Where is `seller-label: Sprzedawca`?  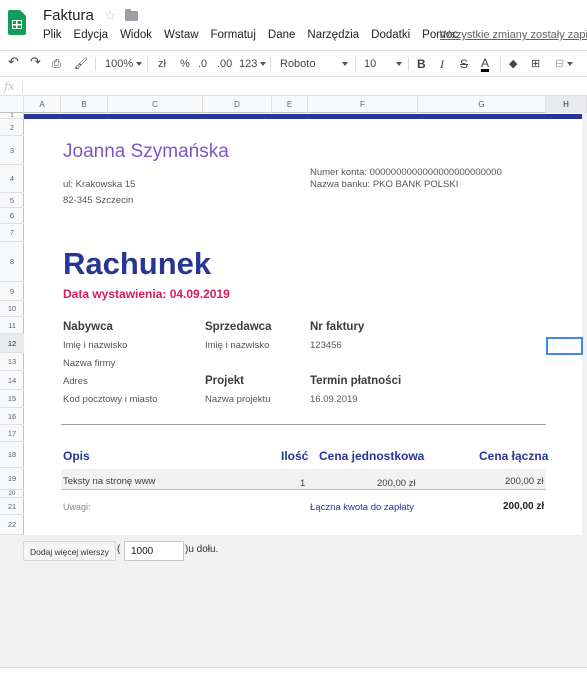 seller-label: Sprzedawca is located at coordinates (238, 327).